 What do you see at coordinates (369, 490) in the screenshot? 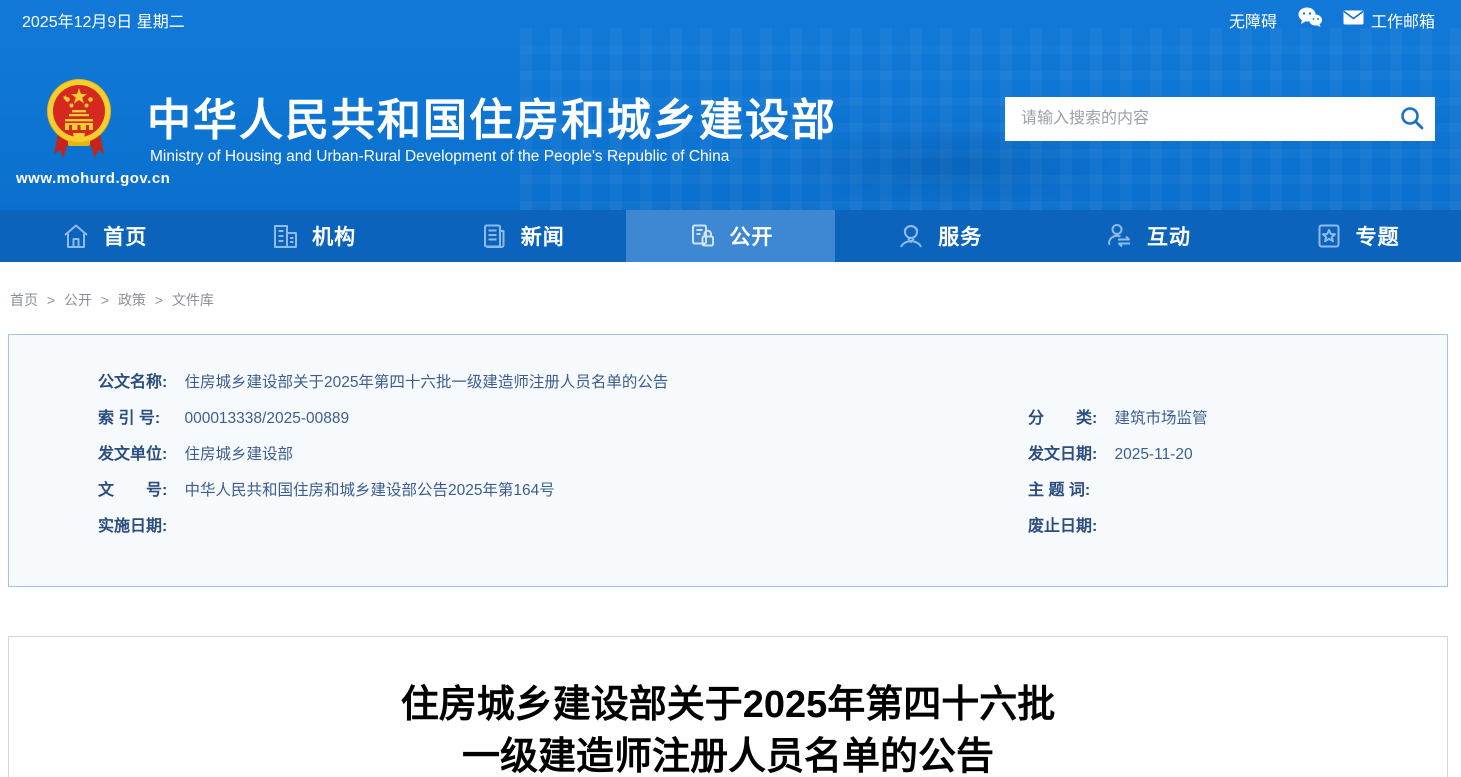
I see `field-value: 中华人民共和国住房和城乡建设部公告2025年第164号` at bounding box center [369, 490].